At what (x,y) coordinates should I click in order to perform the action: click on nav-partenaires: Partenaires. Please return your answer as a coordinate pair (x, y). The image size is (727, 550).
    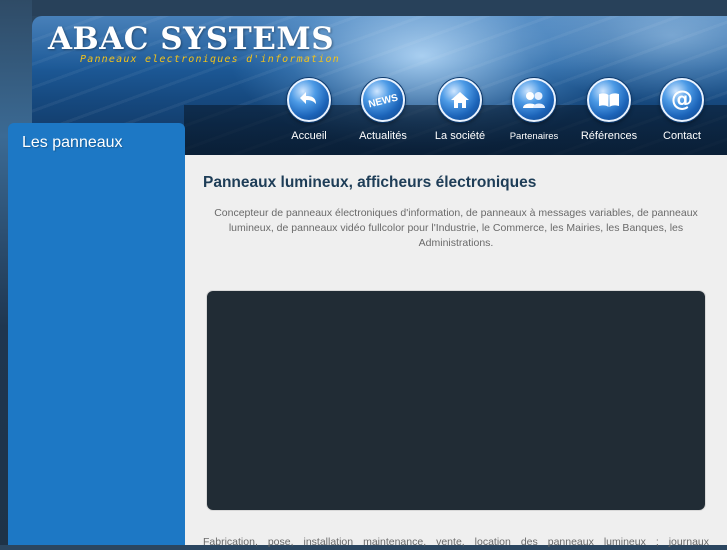
    Looking at the image, I should click on (534, 113).